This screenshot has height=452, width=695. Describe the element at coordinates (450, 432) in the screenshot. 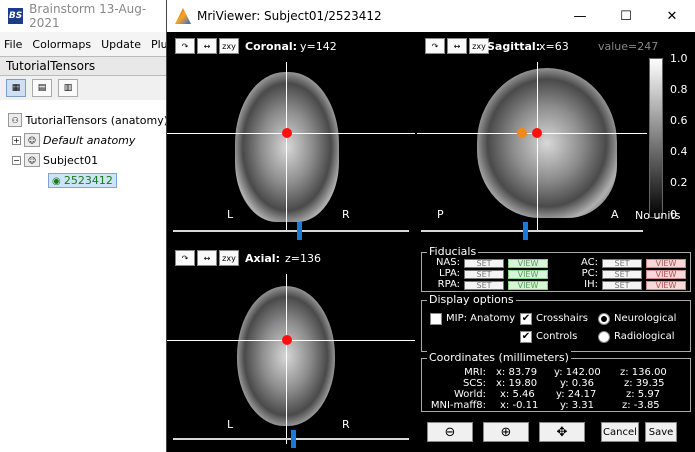

I see `zoom-out-button: ⊖` at that location.